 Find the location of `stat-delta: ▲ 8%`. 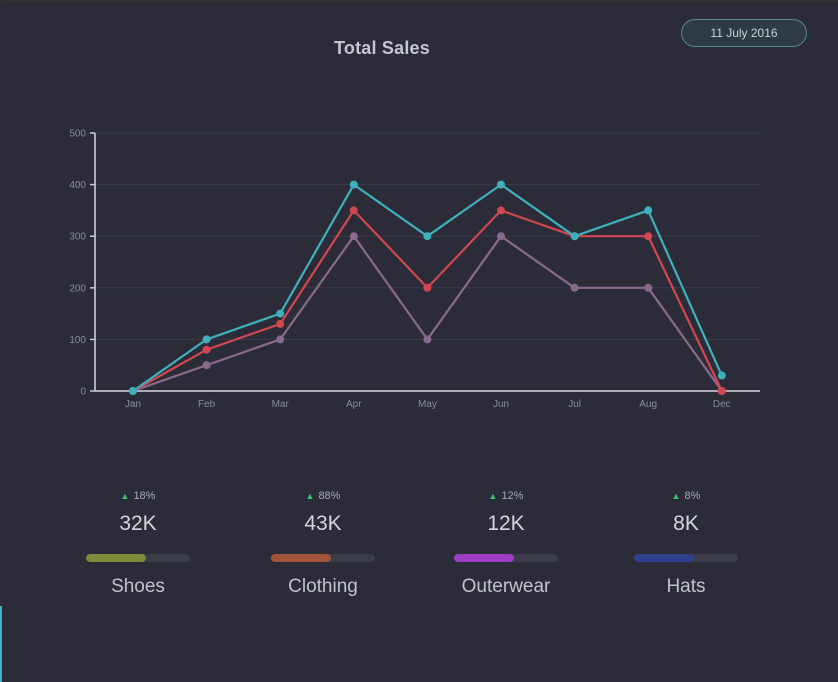

stat-delta: ▲ 8% is located at coordinates (686, 498).